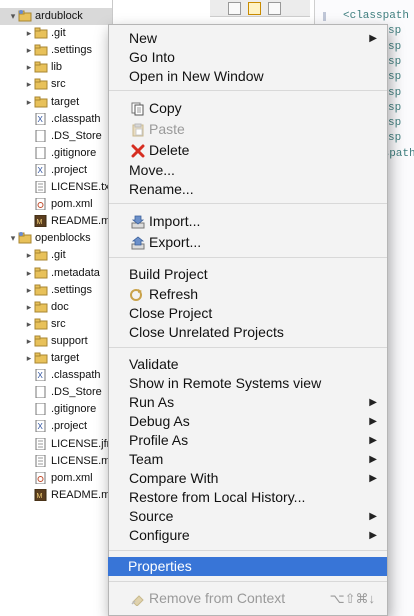 The height and width of the screenshot is (616, 414). I want to click on tree-item: ▸ .metadata, so click(56, 273).